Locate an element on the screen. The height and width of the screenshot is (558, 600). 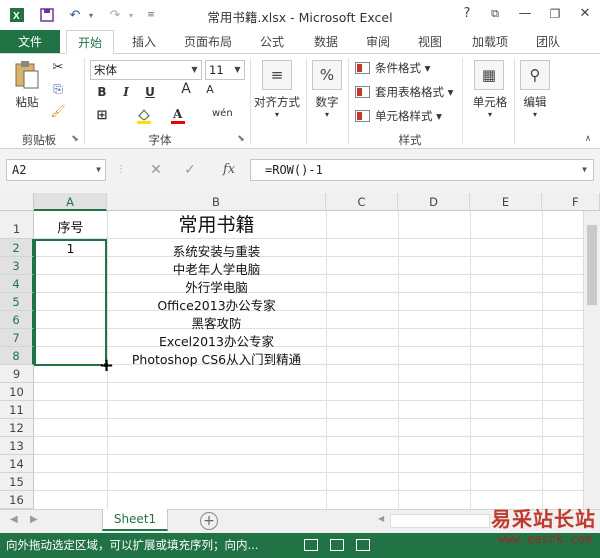
percent-icon: % is located at coordinates (327, 75).